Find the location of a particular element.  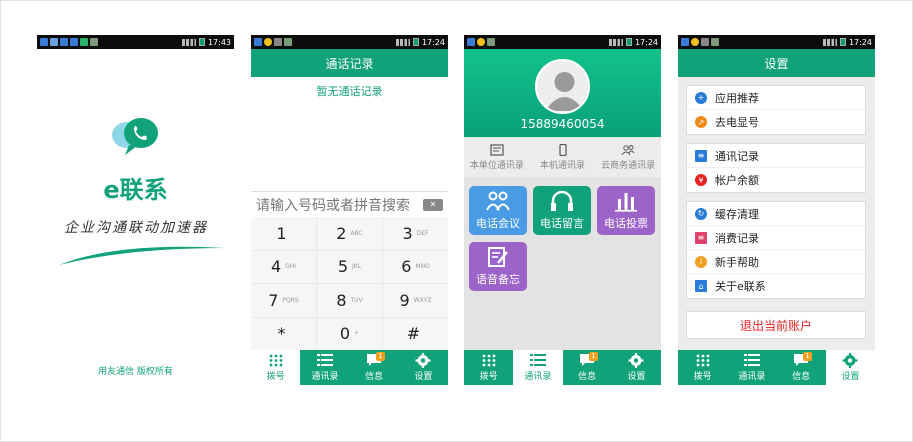

row-label: 关于e联系 is located at coordinates (740, 286).